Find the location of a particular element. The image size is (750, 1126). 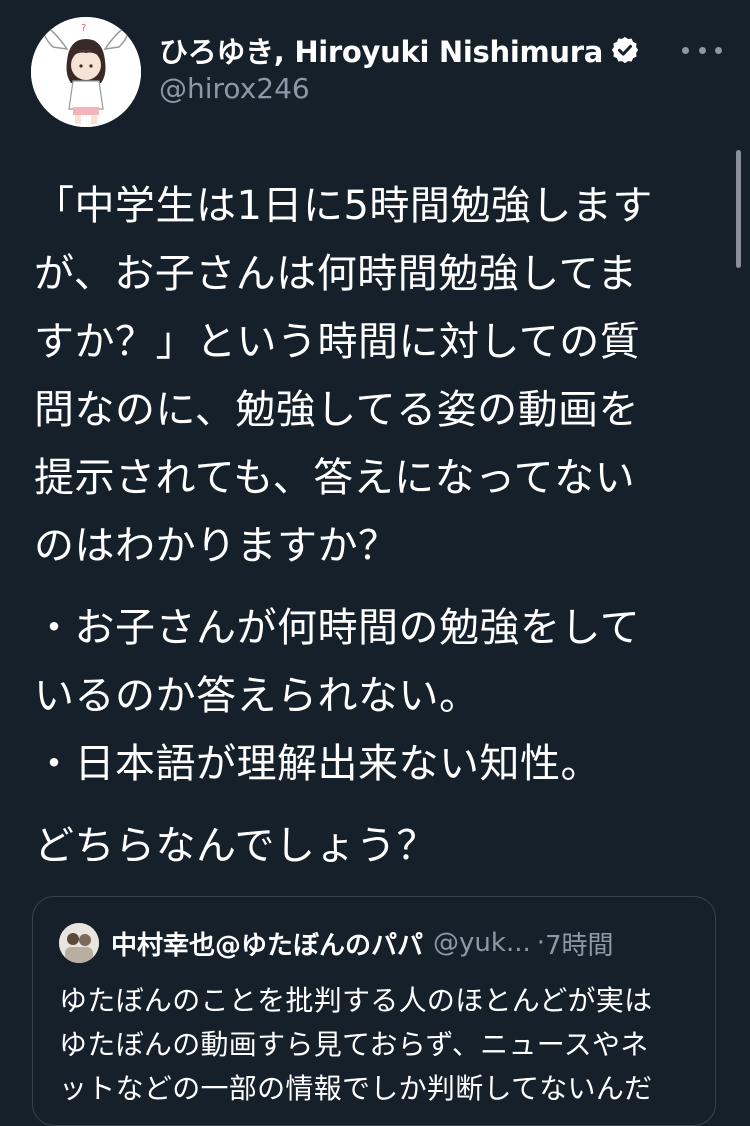

tweet-line: が、お子さんは何時間勉強してま is located at coordinates (336, 274).